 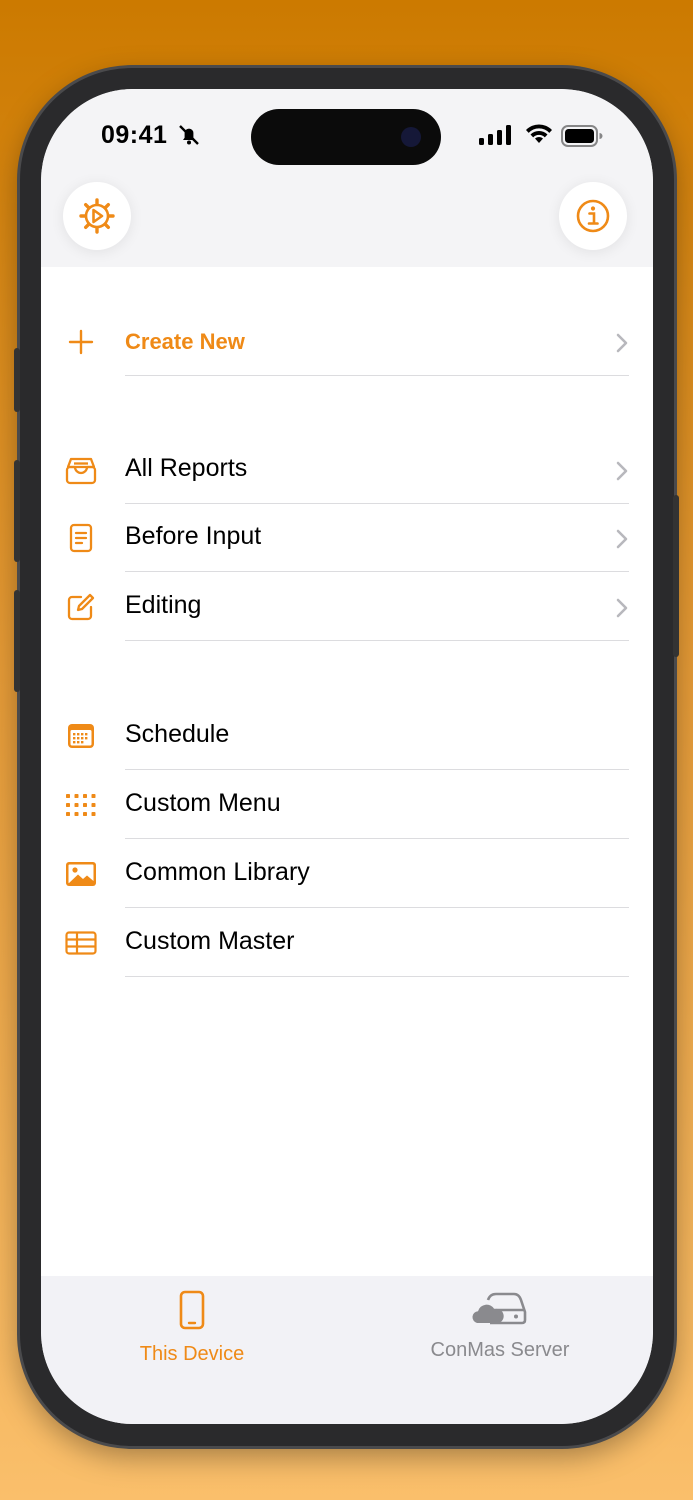 I want to click on tab-bar: This Device ConMas Server, so click(x=347, y=1350).